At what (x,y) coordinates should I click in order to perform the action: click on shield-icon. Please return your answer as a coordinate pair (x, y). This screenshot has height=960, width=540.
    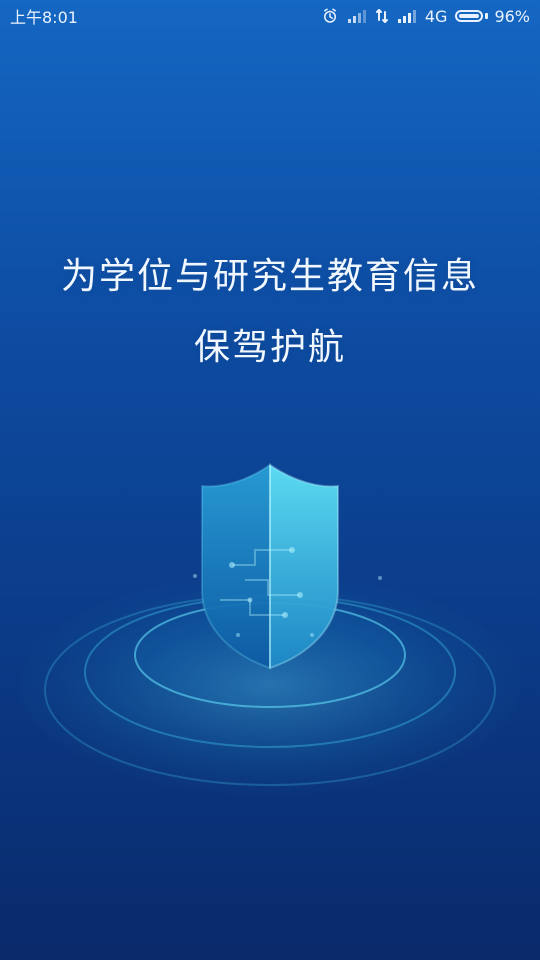
    Looking at the image, I should click on (270, 566).